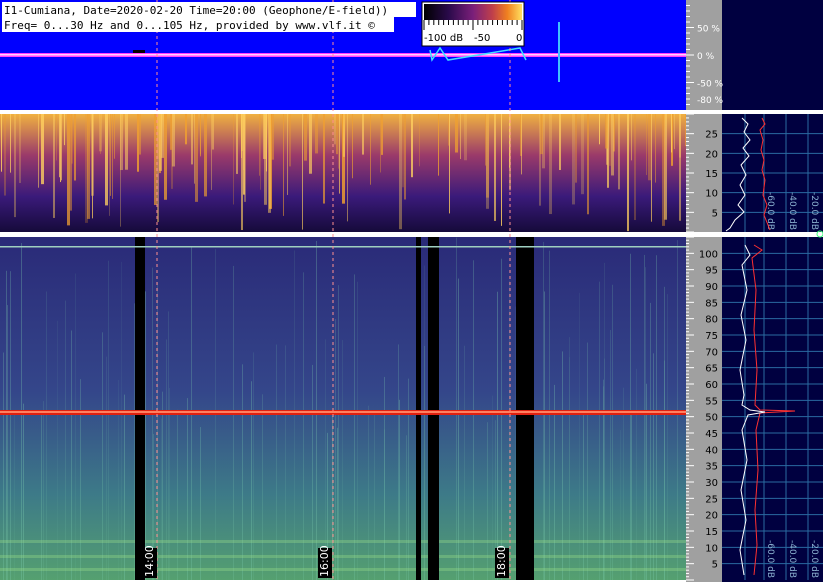 The image size is (823, 586). I want to click on profile-upper-label-60: -60.0 dB, so click(770, 211).